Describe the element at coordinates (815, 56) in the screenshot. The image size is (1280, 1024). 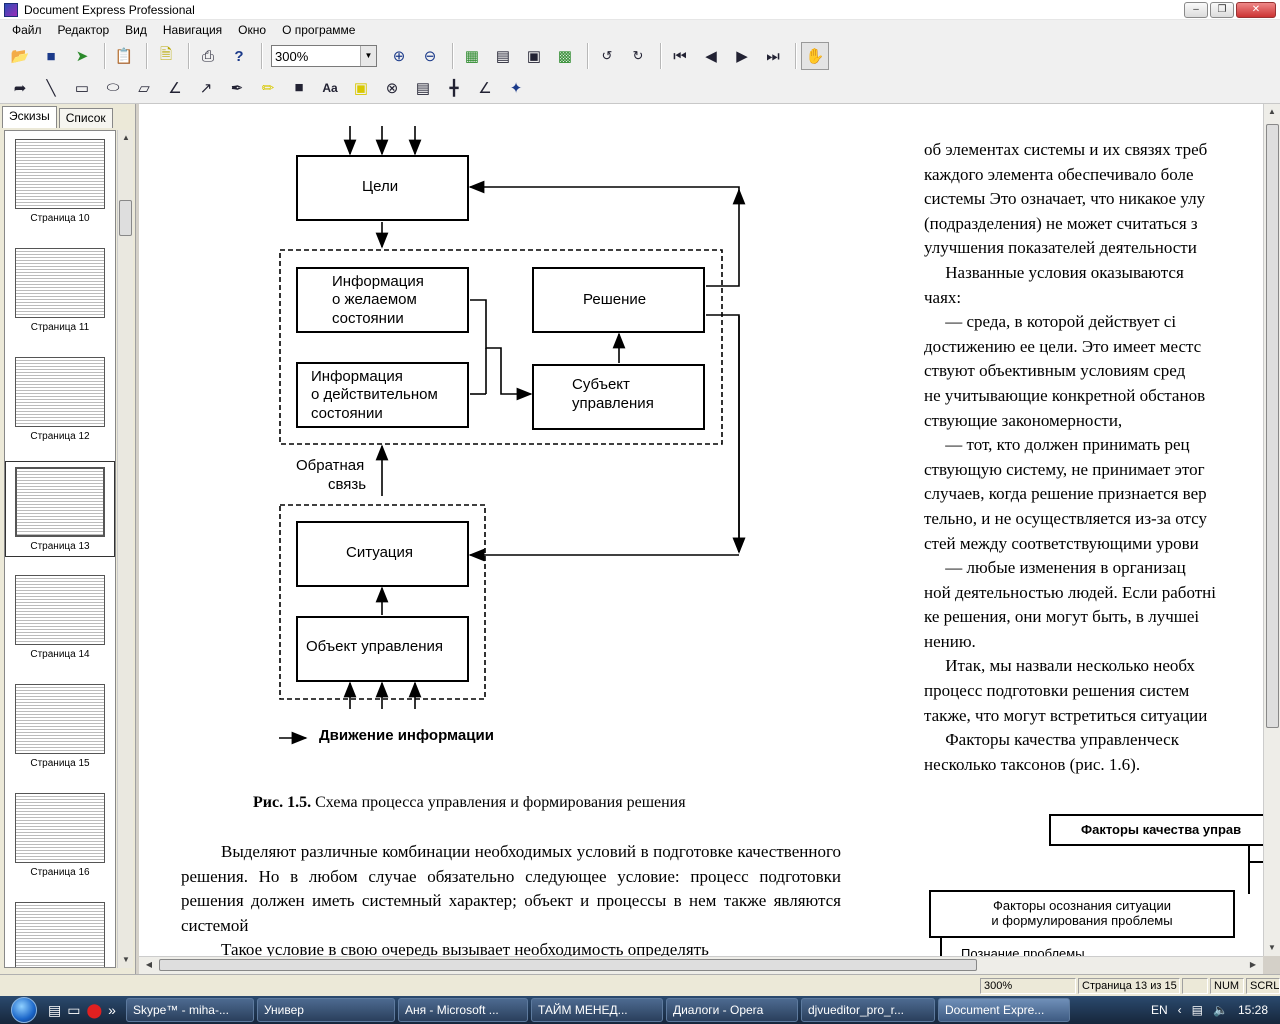
I see `hand-tool-icon: ✋` at that location.